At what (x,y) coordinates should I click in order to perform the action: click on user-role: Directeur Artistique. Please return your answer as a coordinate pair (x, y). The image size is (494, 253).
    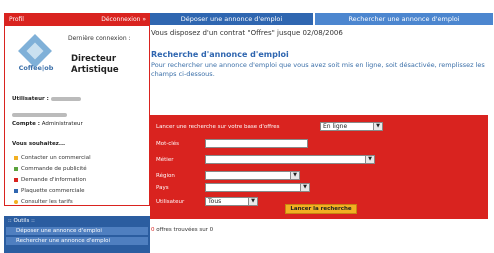
    Looking at the image, I should click on (95, 65).